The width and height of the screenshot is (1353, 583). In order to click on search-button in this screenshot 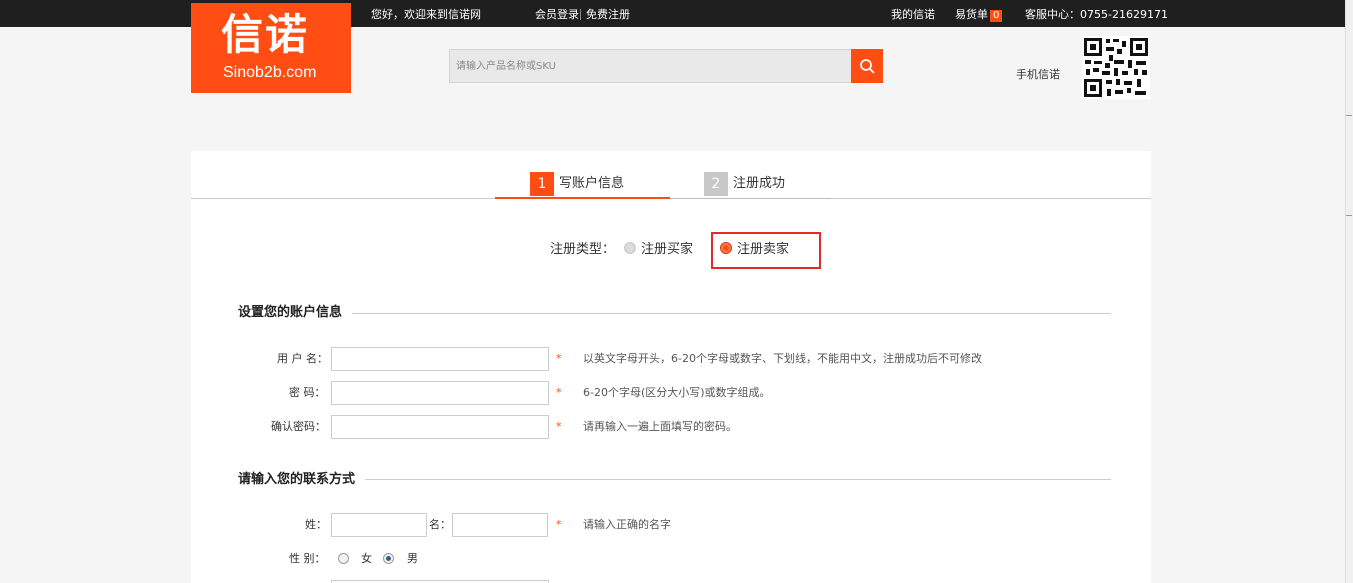, I will do `click(867, 66)`.